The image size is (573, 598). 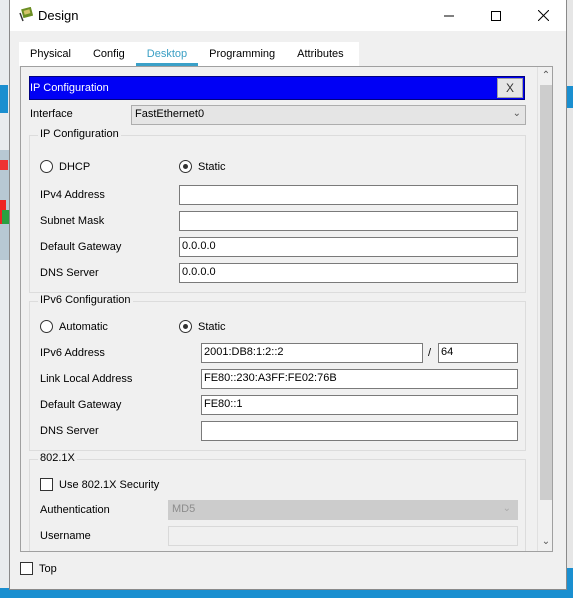 I want to click on link-local-address-label: Link Local Address, so click(x=86, y=379).